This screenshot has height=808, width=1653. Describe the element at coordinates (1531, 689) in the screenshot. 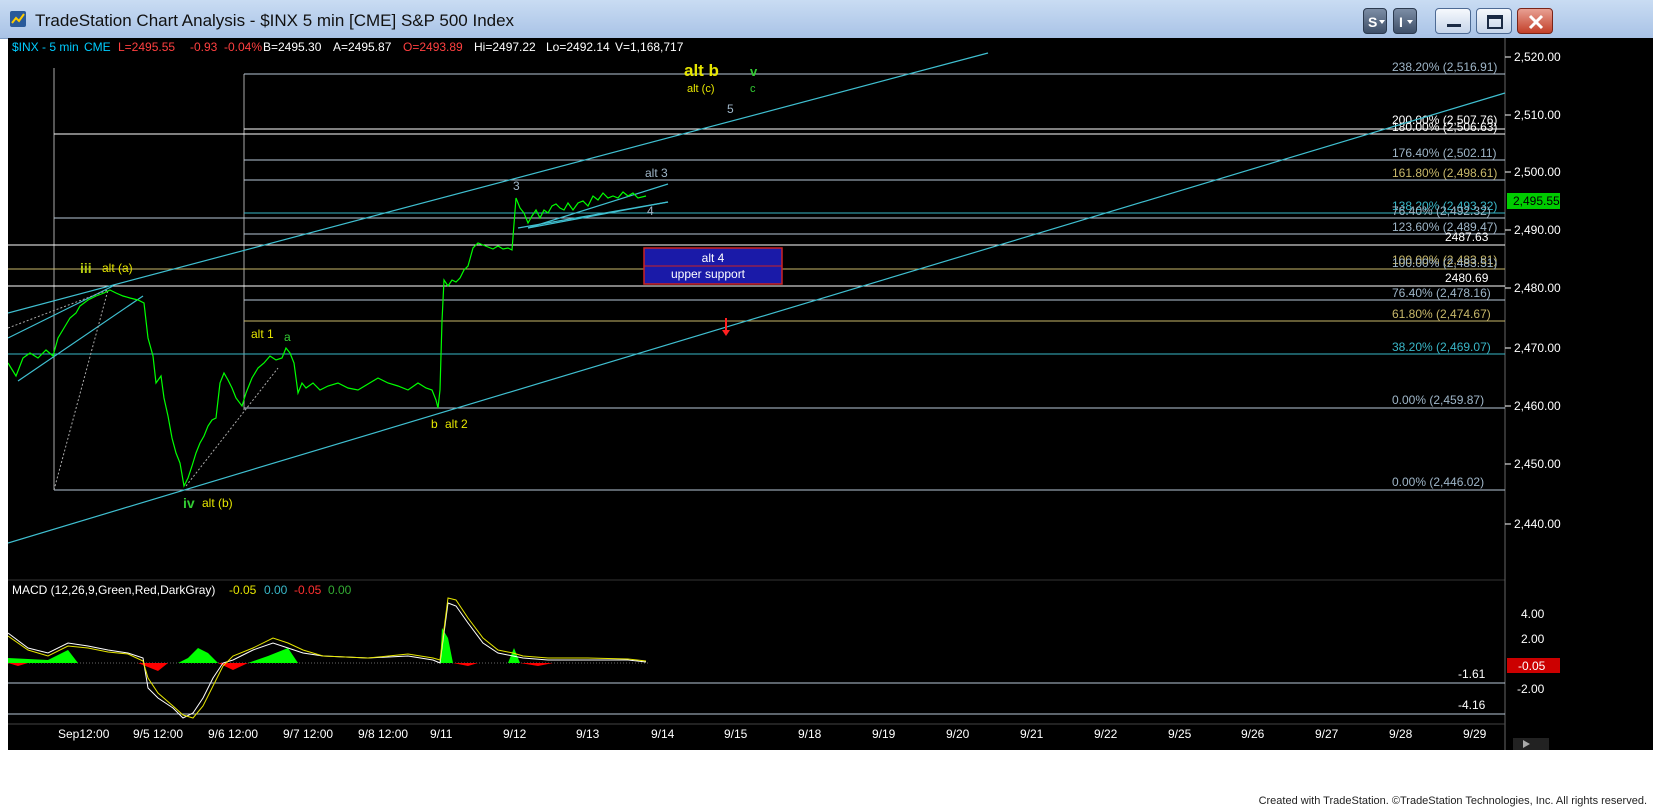

I see `macd-tick-neg2: -2.00` at that location.